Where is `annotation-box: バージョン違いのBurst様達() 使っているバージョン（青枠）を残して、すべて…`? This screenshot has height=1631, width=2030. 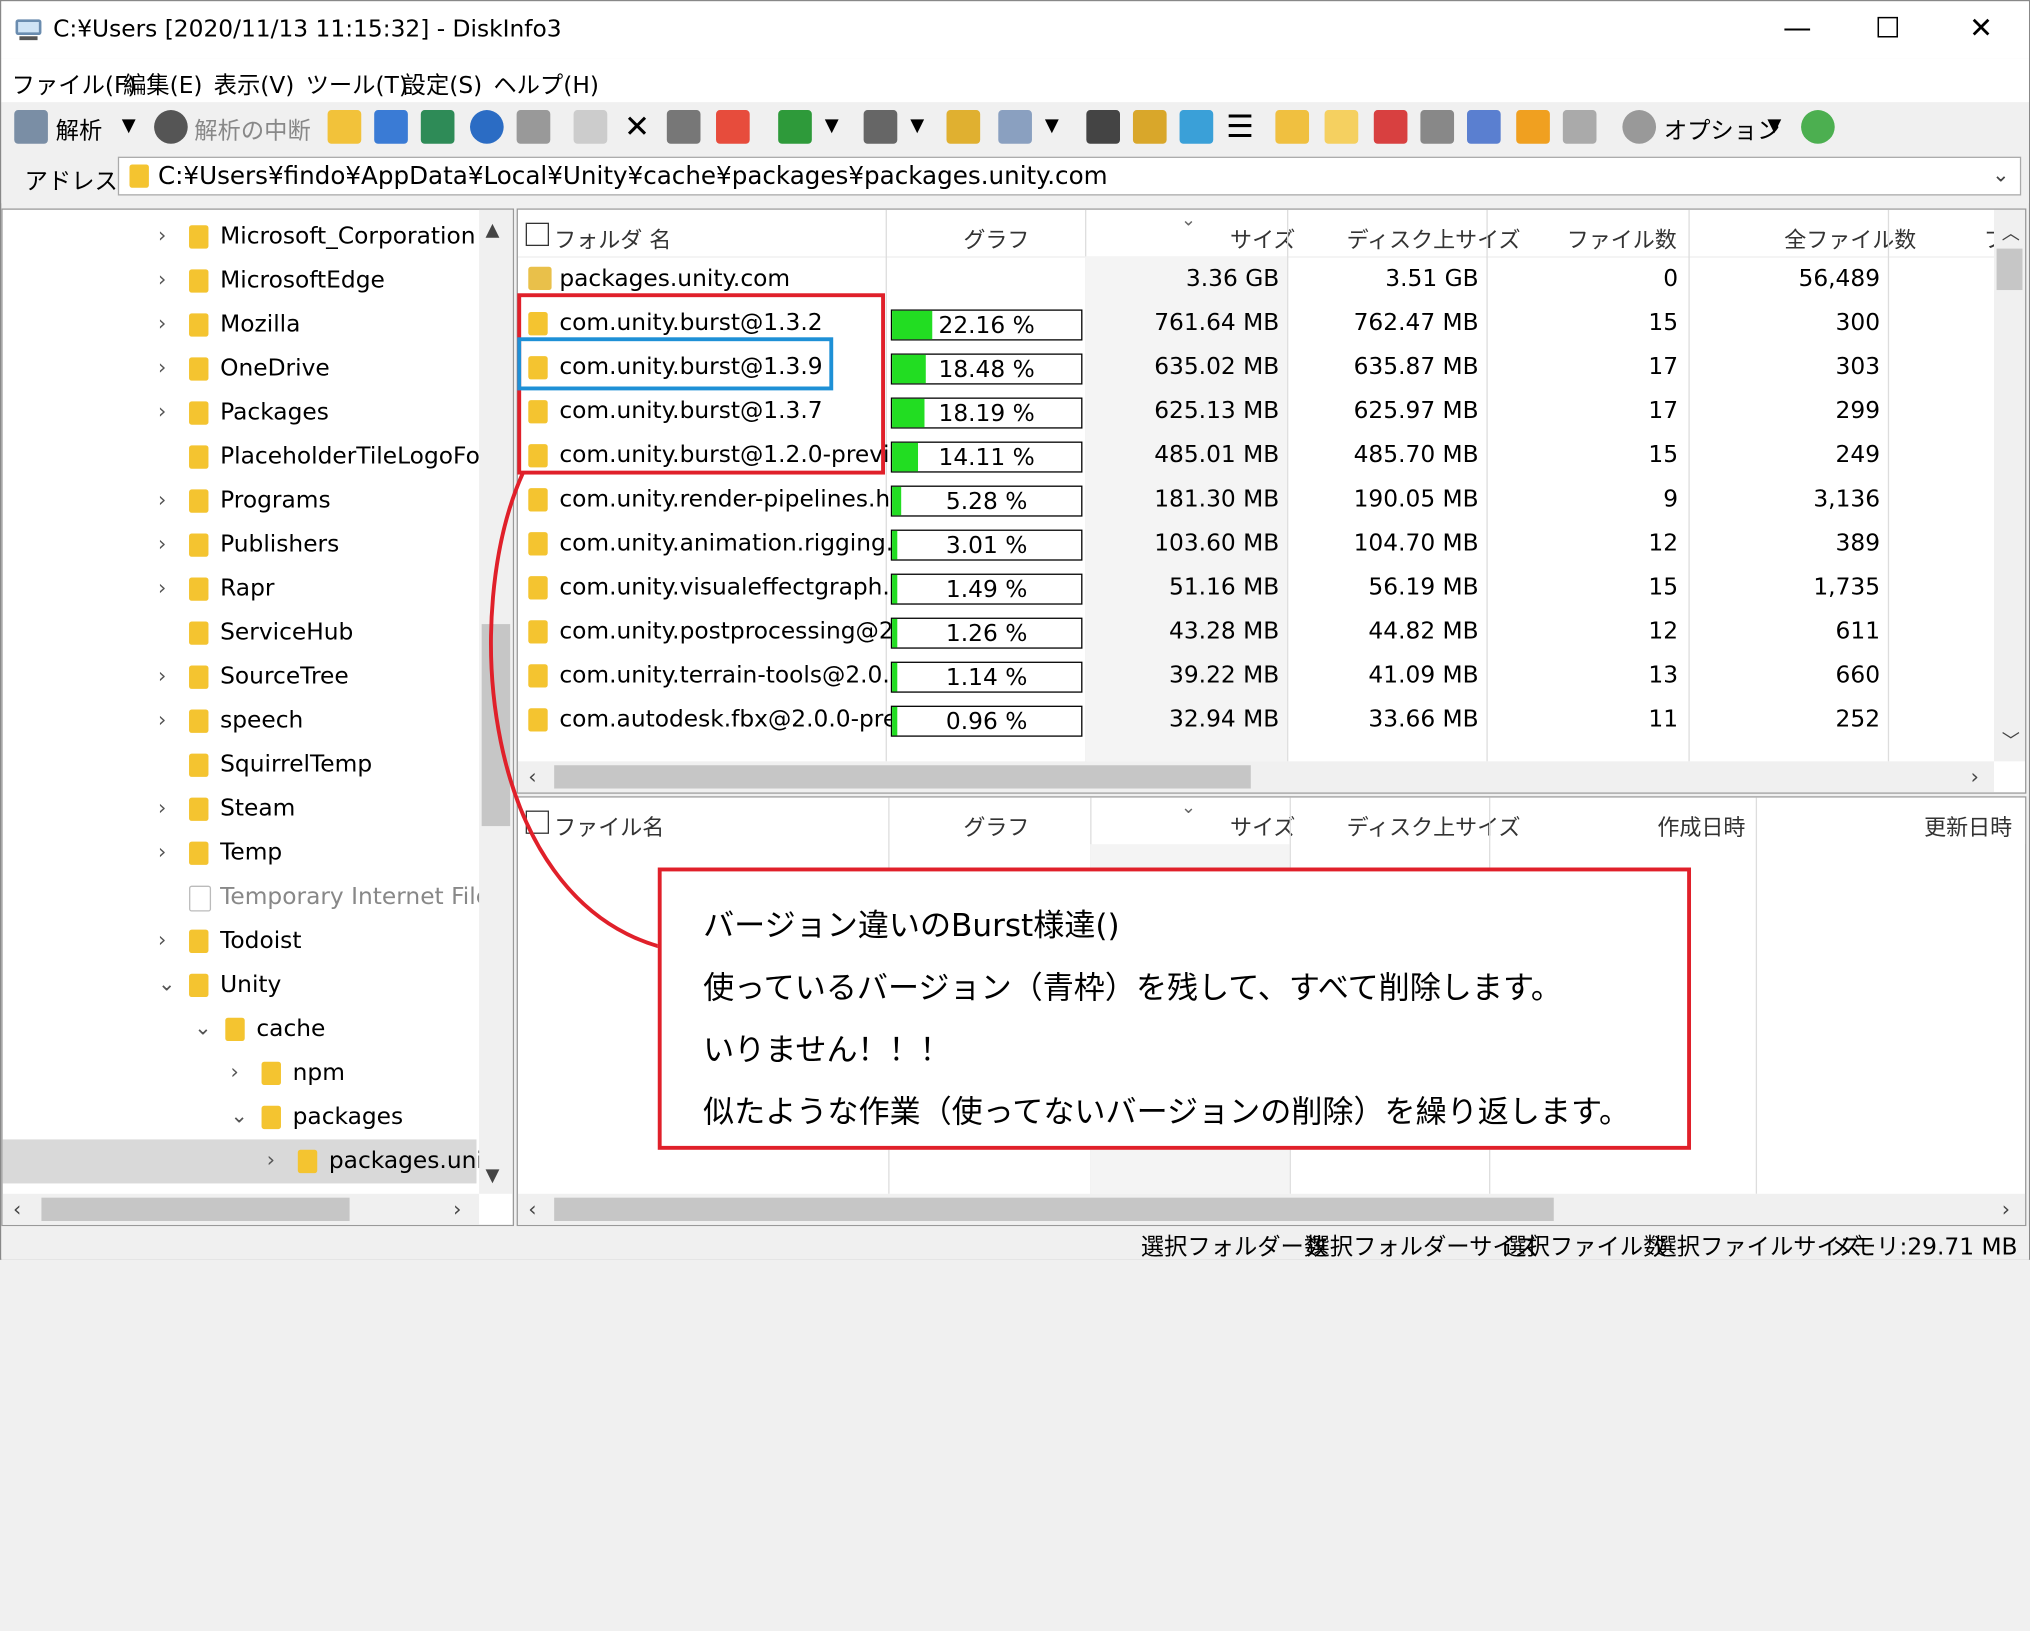 annotation-box: バージョン違いのBurst様達() 使っているバージョン（青枠）を残して、すべて… is located at coordinates (1174, 1008).